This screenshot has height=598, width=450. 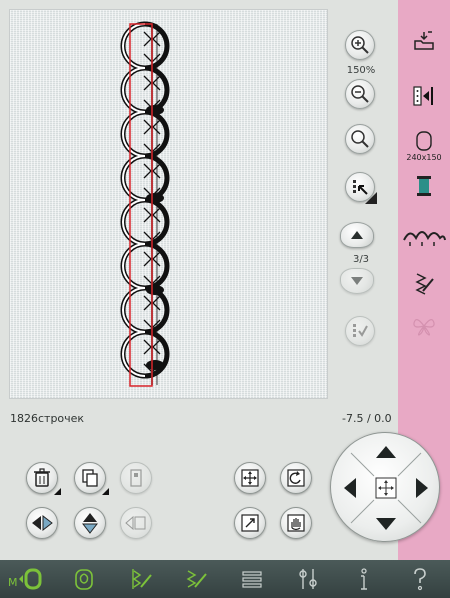 I want to click on open-folder-icon, so click(x=424, y=40).